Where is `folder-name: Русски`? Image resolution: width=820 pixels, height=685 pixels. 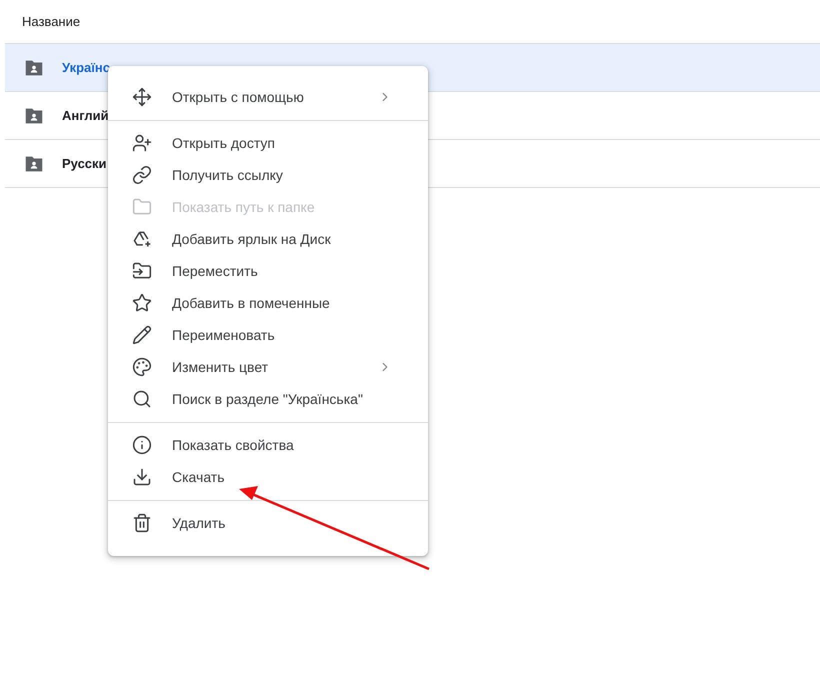
folder-name: Русски is located at coordinates (84, 163).